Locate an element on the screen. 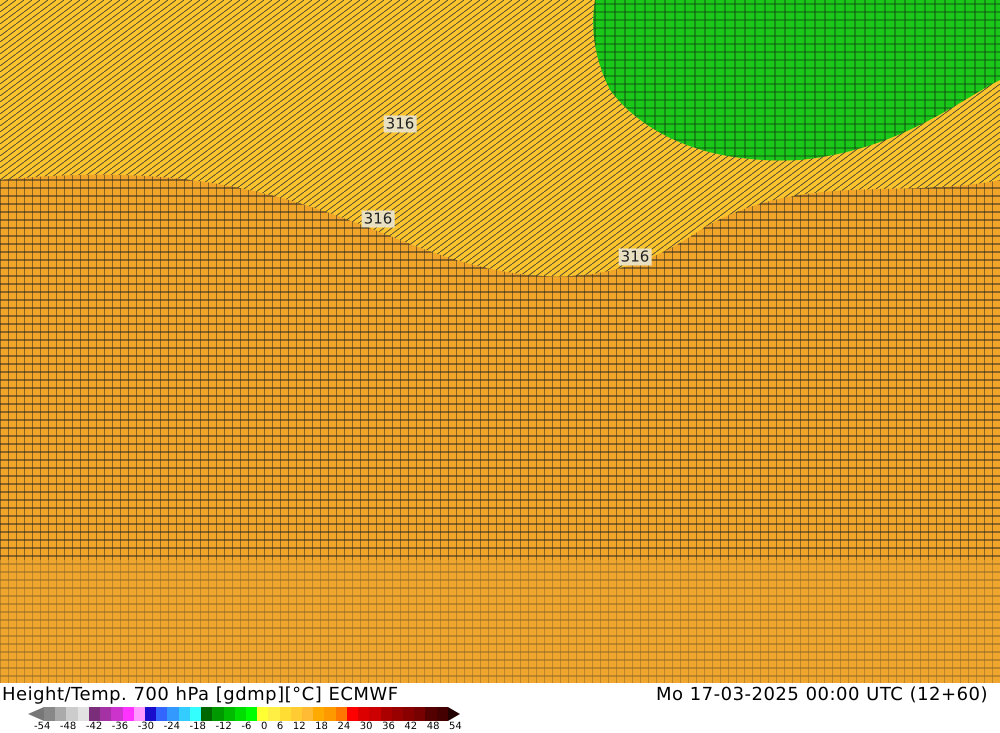 The image size is (1000, 733). scale-tick-label: -48 is located at coordinates (68, 727).